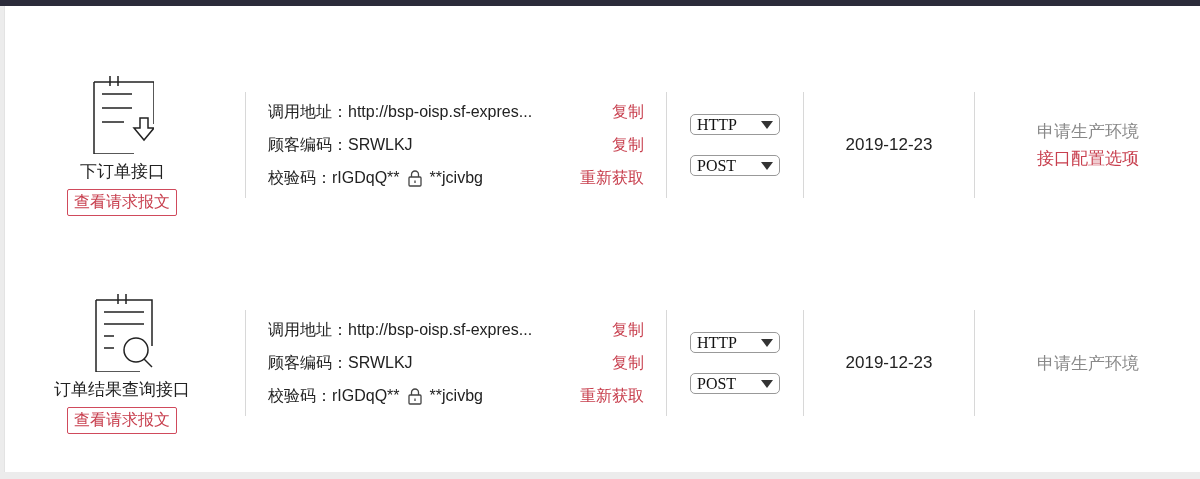  Describe the element at coordinates (1087, 158) in the screenshot. I see `config-link: 接口配置选项` at that location.